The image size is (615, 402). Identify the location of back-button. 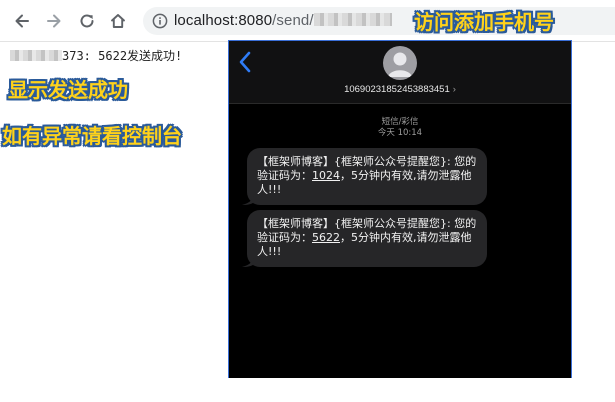
(22, 21).